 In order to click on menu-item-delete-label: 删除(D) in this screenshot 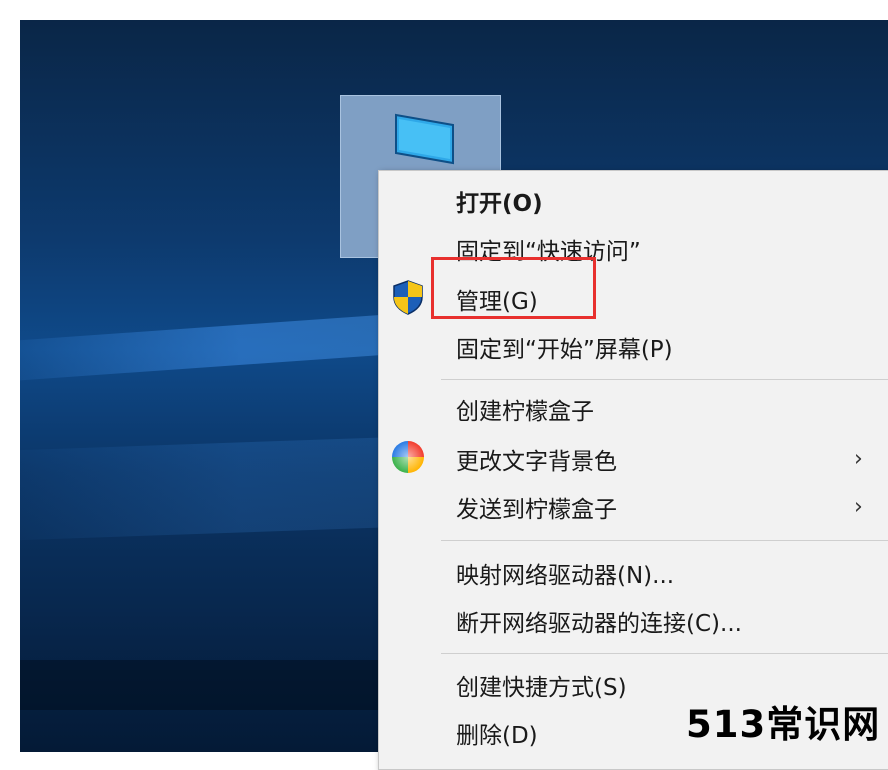, I will do `click(497, 736)`.